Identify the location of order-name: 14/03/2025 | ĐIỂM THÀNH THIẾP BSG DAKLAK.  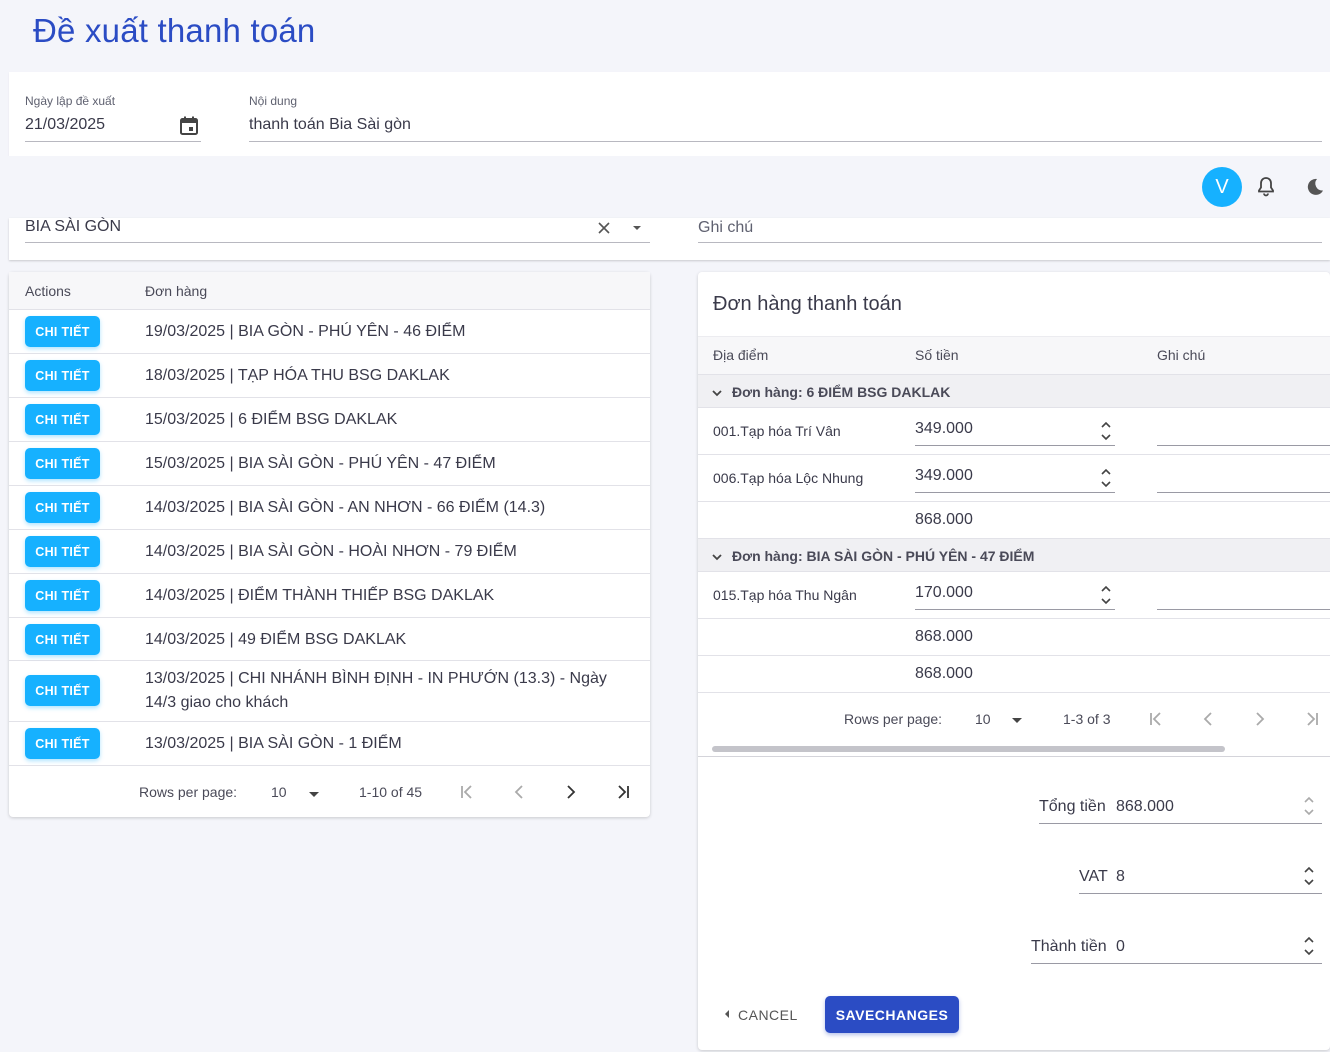
(320, 595).